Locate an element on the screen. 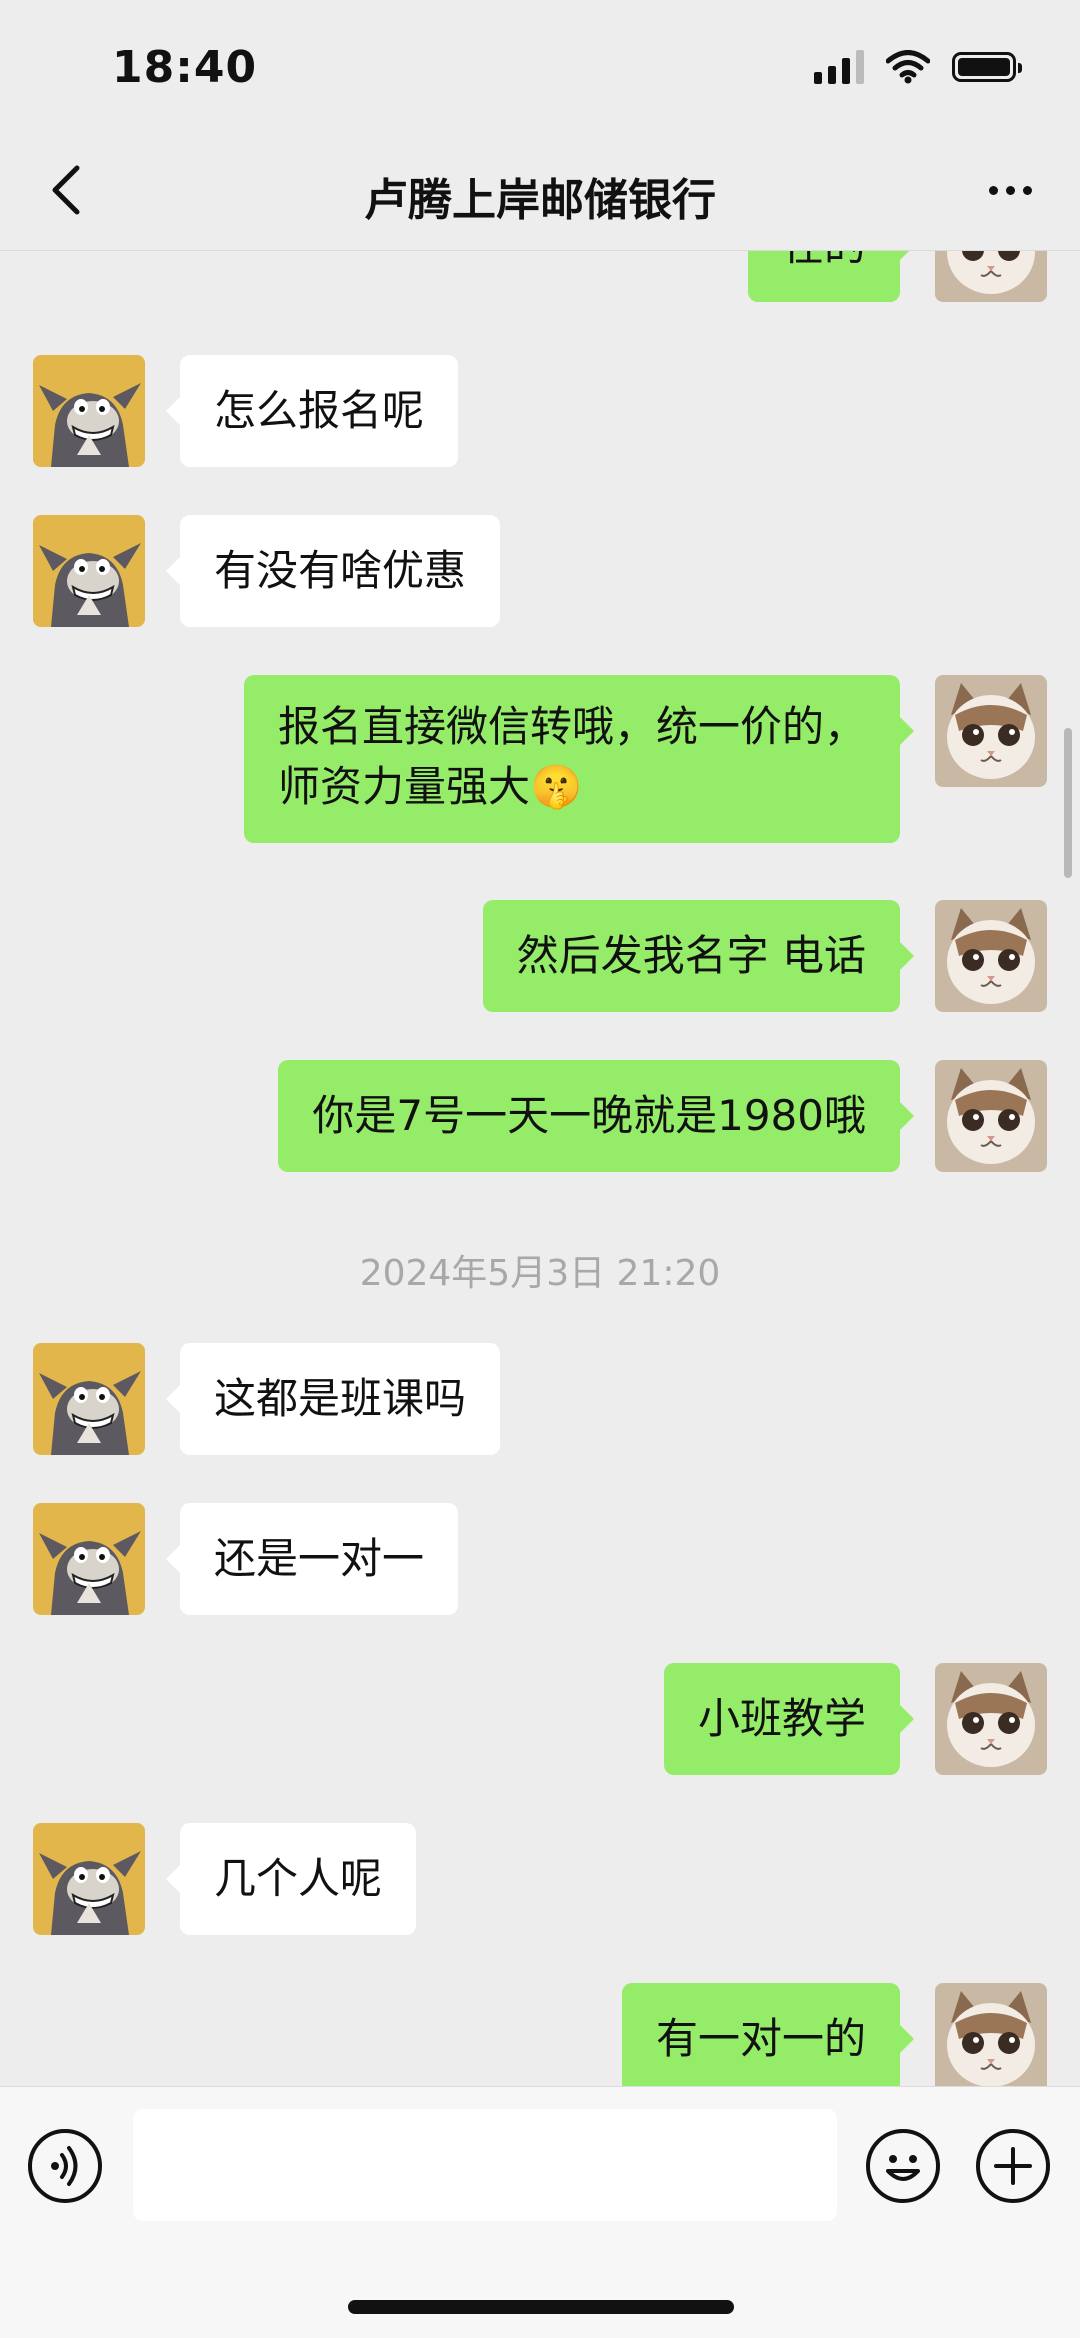 The width and height of the screenshot is (1080, 2338). voice-icon is located at coordinates (64, 2166).